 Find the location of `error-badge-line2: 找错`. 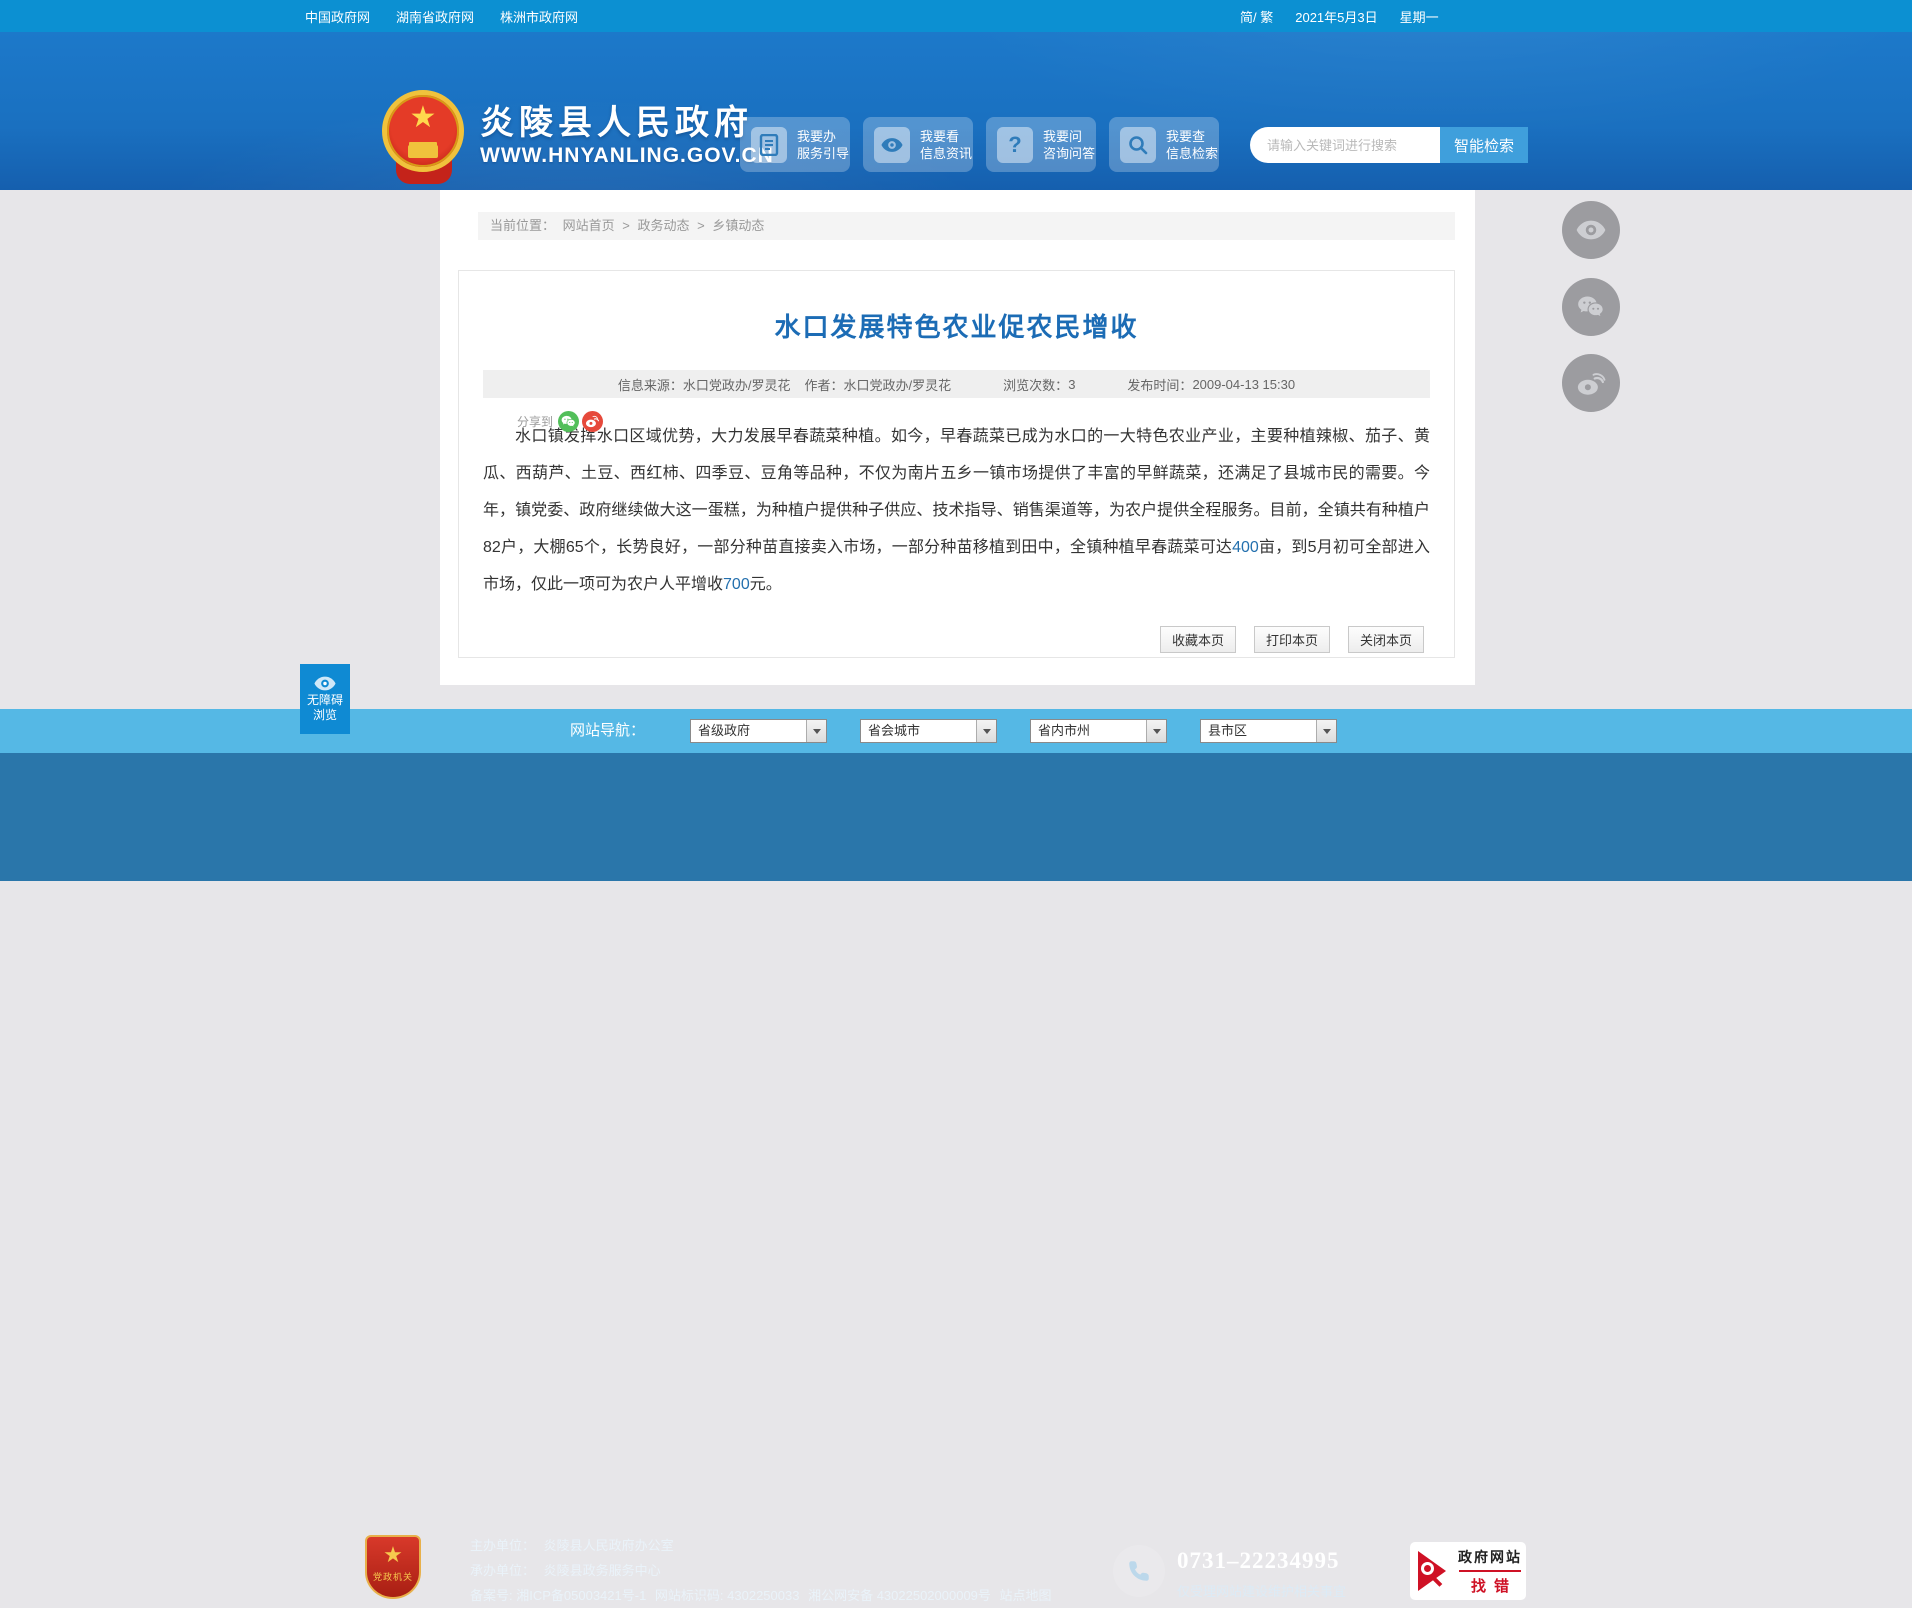

error-badge-line2: 找错 is located at coordinates (1493, 1586).